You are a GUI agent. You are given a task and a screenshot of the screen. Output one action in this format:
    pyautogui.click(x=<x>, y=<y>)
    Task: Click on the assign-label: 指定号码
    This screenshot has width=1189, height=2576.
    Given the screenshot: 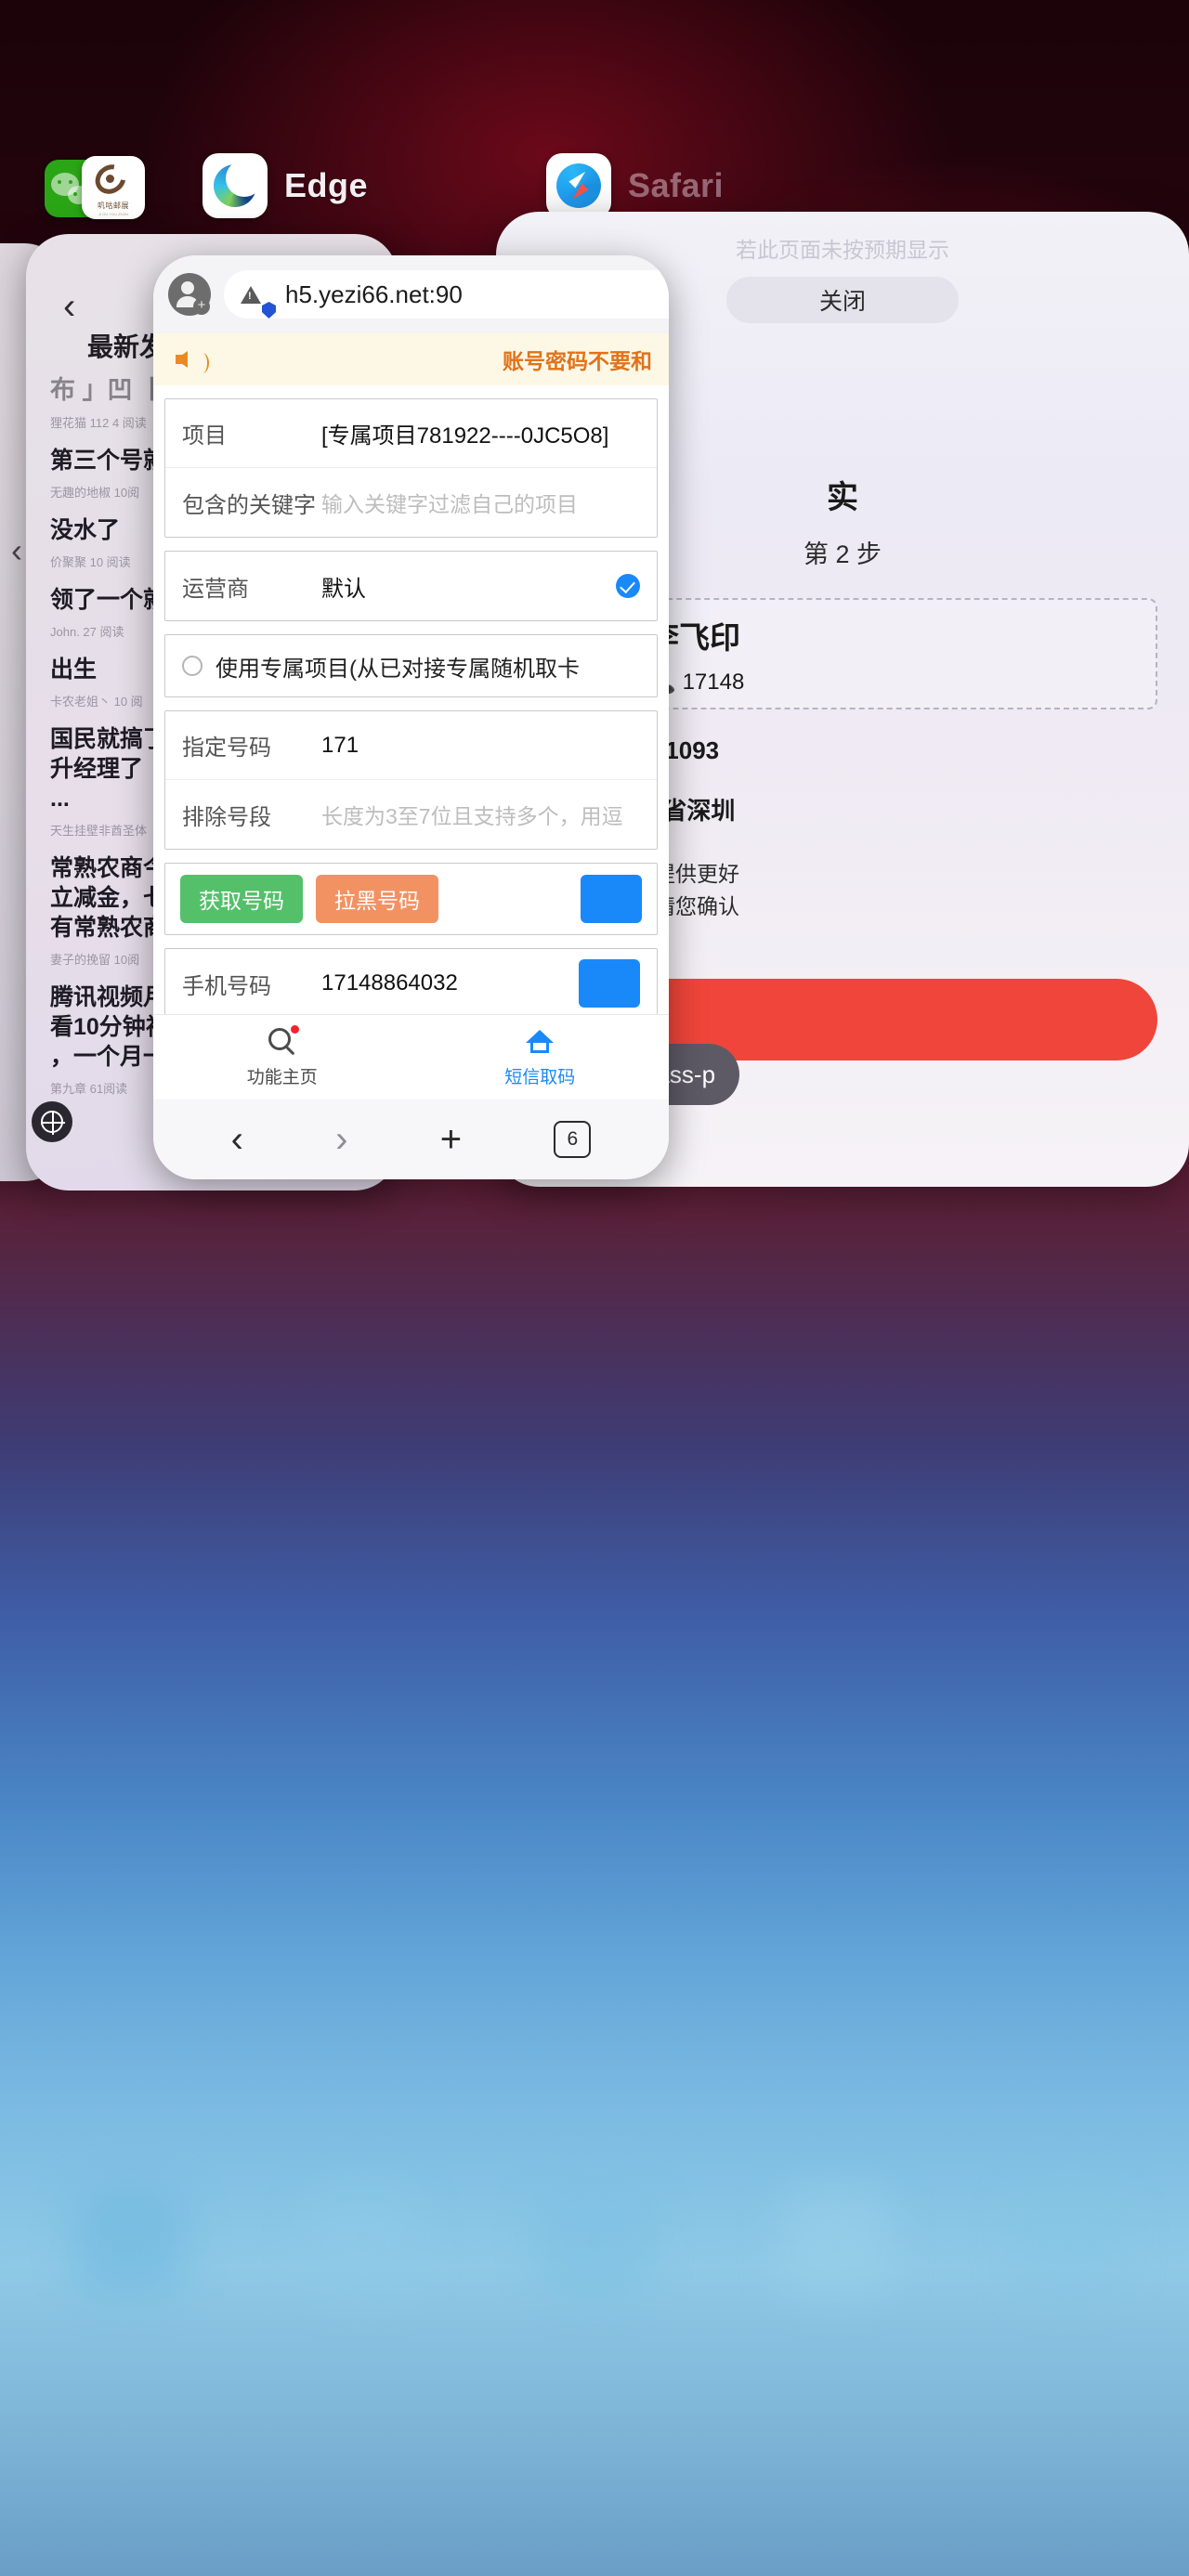 What is the action you would take?
    pyautogui.click(x=227, y=748)
    